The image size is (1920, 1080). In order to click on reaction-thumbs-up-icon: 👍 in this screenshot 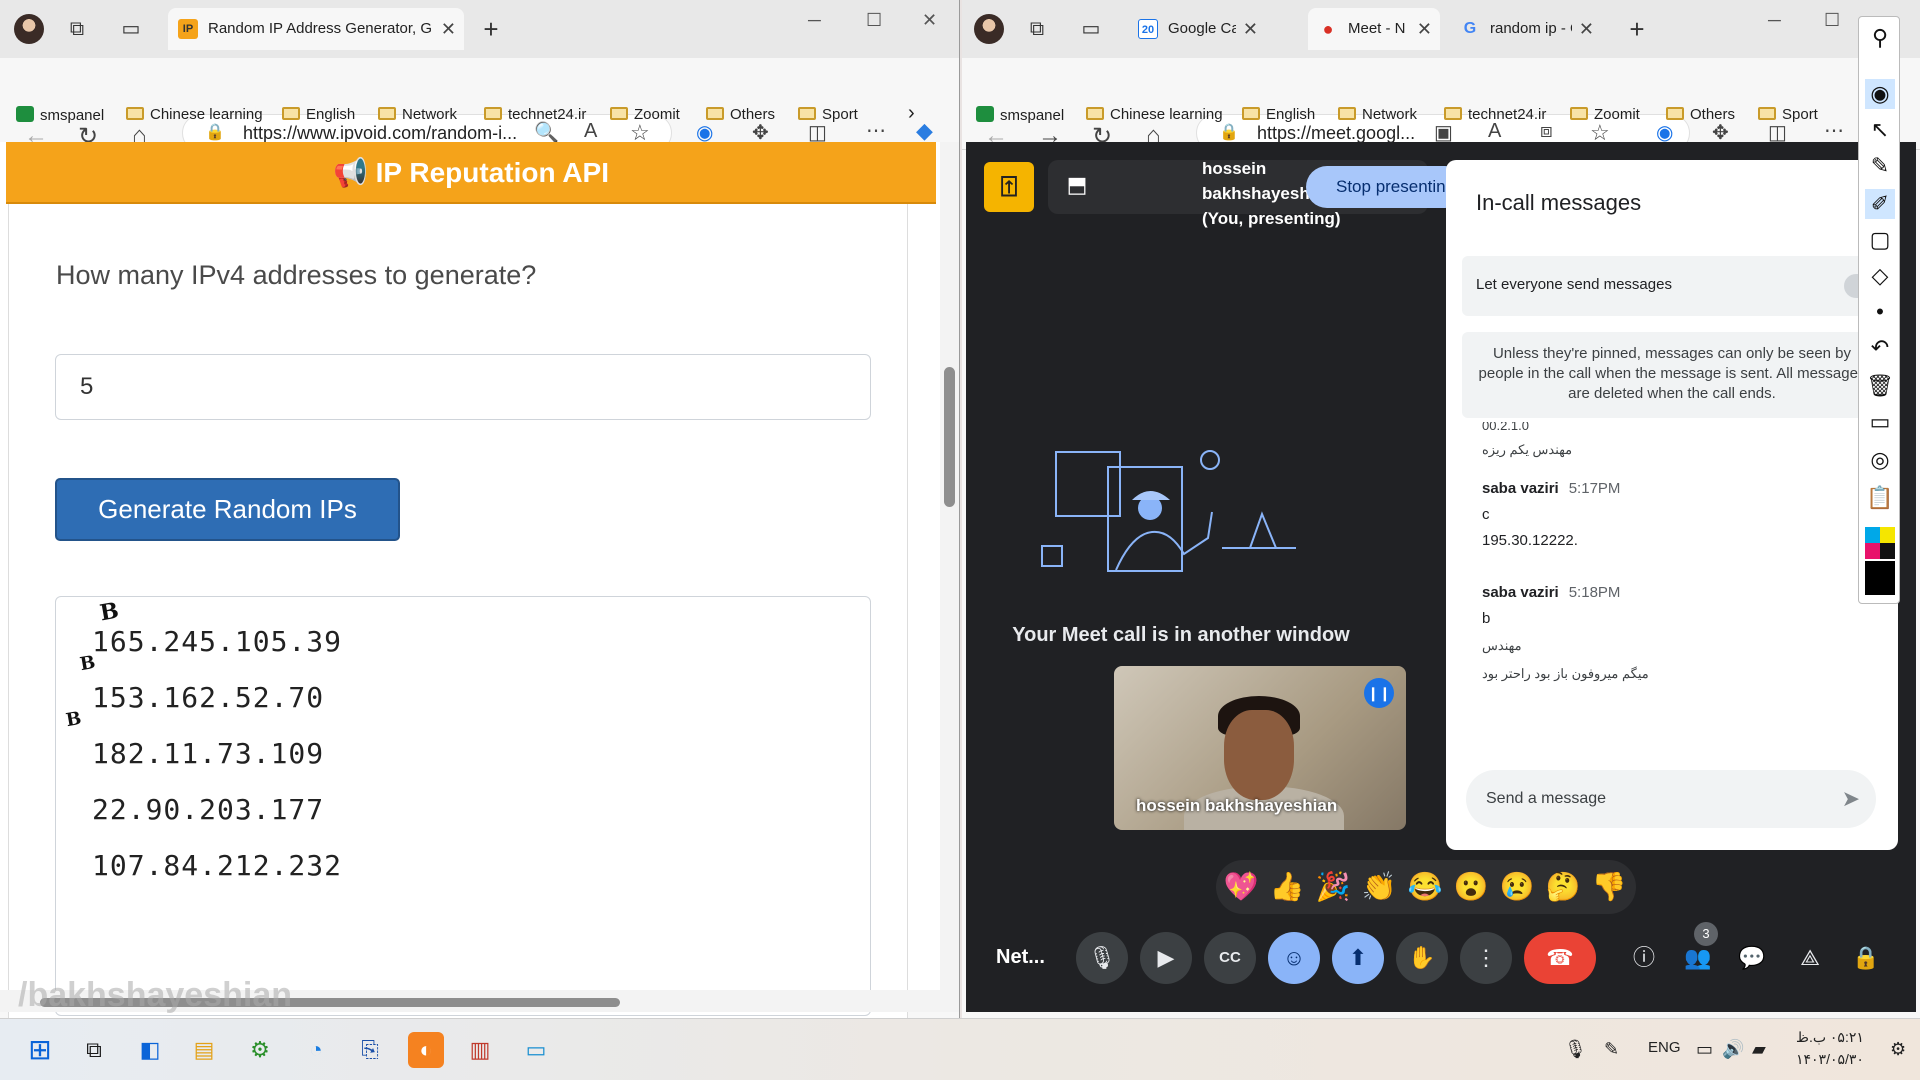, I will do `click(1287, 887)`.